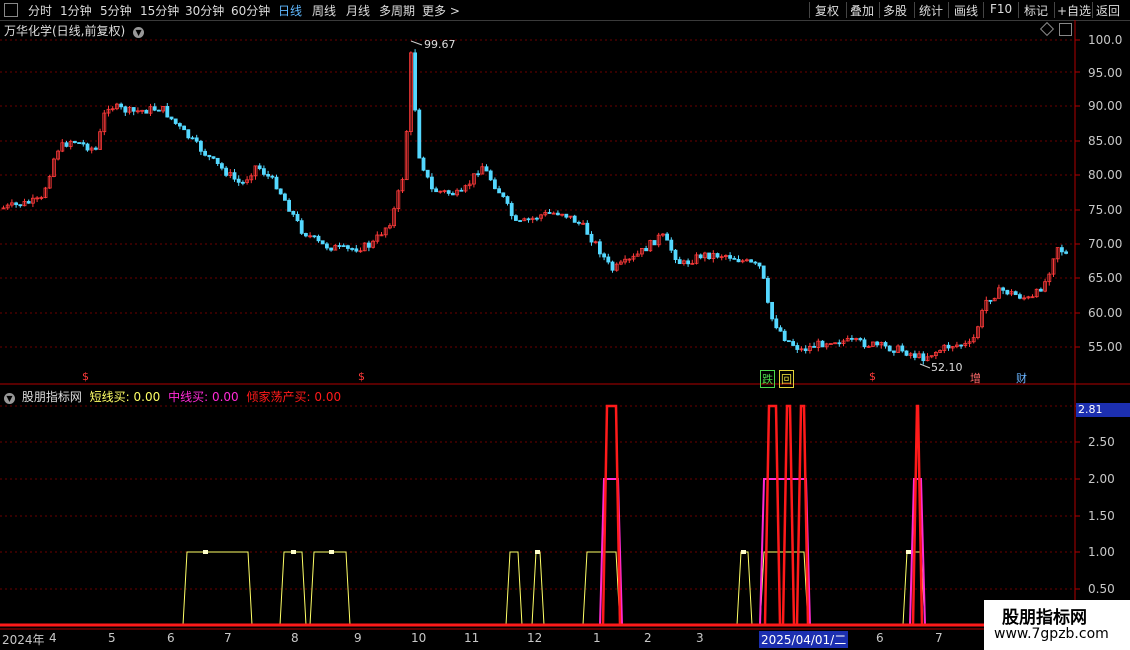  I want to click on x-tick: 8, so click(295, 638).